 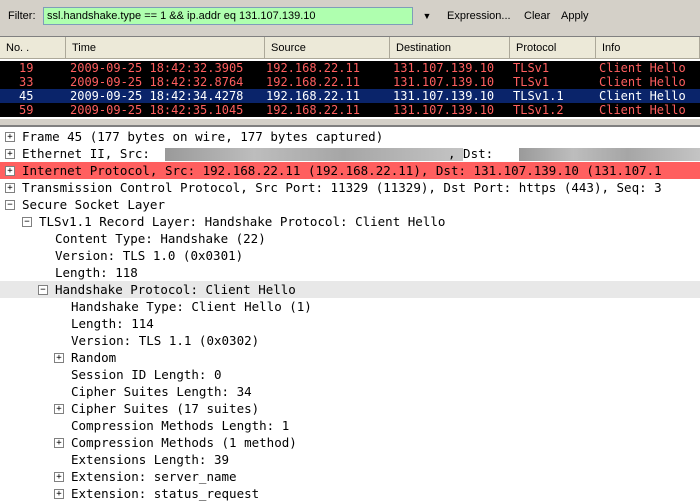 What do you see at coordinates (112, 323) in the screenshot?
I see `tree-item-label: Length: 114` at bounding box center [112, 323].